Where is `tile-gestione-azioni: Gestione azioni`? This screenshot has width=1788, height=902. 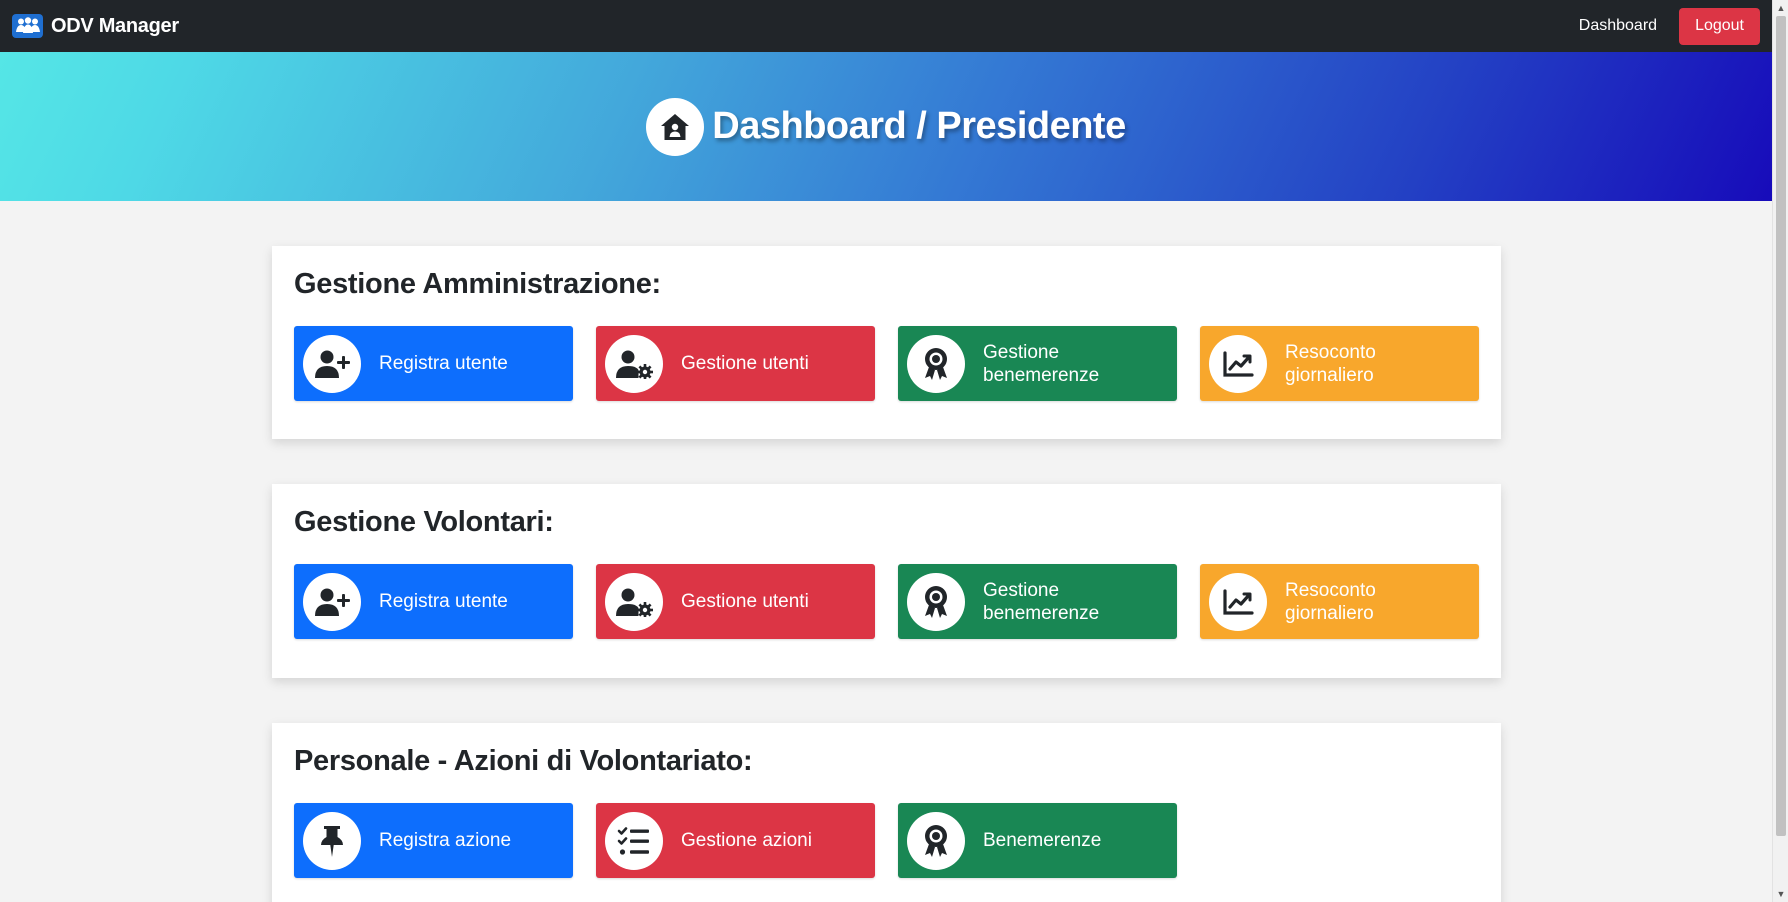 tile-gestione-azioni: Gestione azioni is located at coordinates (735, 840).